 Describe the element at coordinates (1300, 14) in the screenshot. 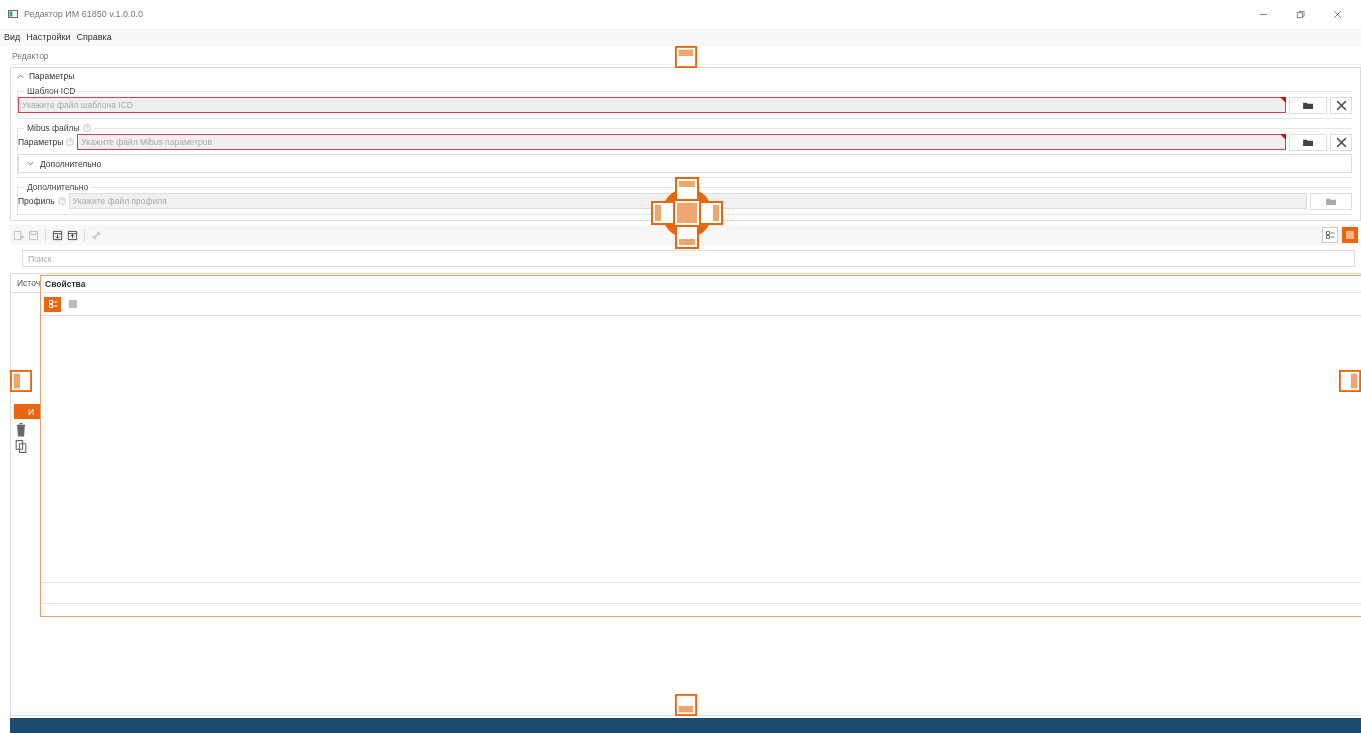

I see `restore-icon` at that location.